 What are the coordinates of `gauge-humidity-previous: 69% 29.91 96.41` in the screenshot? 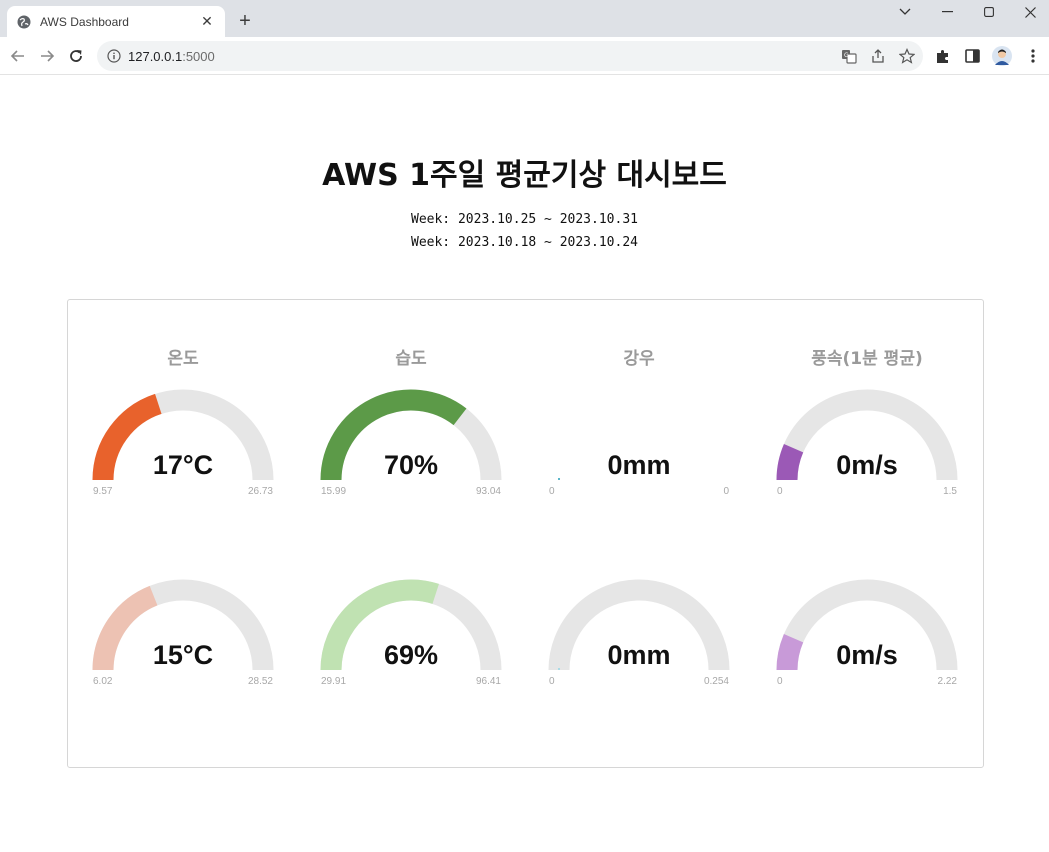 It's located at (411, 658).